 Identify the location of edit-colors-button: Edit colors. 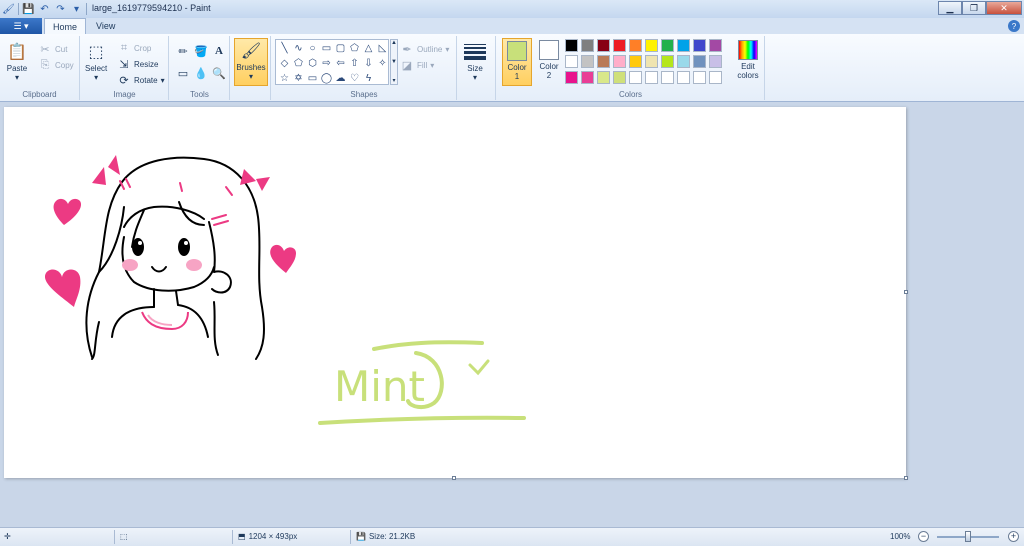
(748, 60).